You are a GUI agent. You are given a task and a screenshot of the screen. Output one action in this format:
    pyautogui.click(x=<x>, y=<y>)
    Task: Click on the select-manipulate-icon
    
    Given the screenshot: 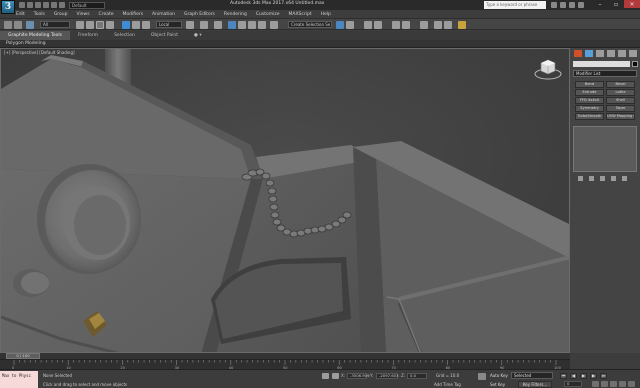 What is the action you would take?
    pyautogui.click(x=204, y=25)
    